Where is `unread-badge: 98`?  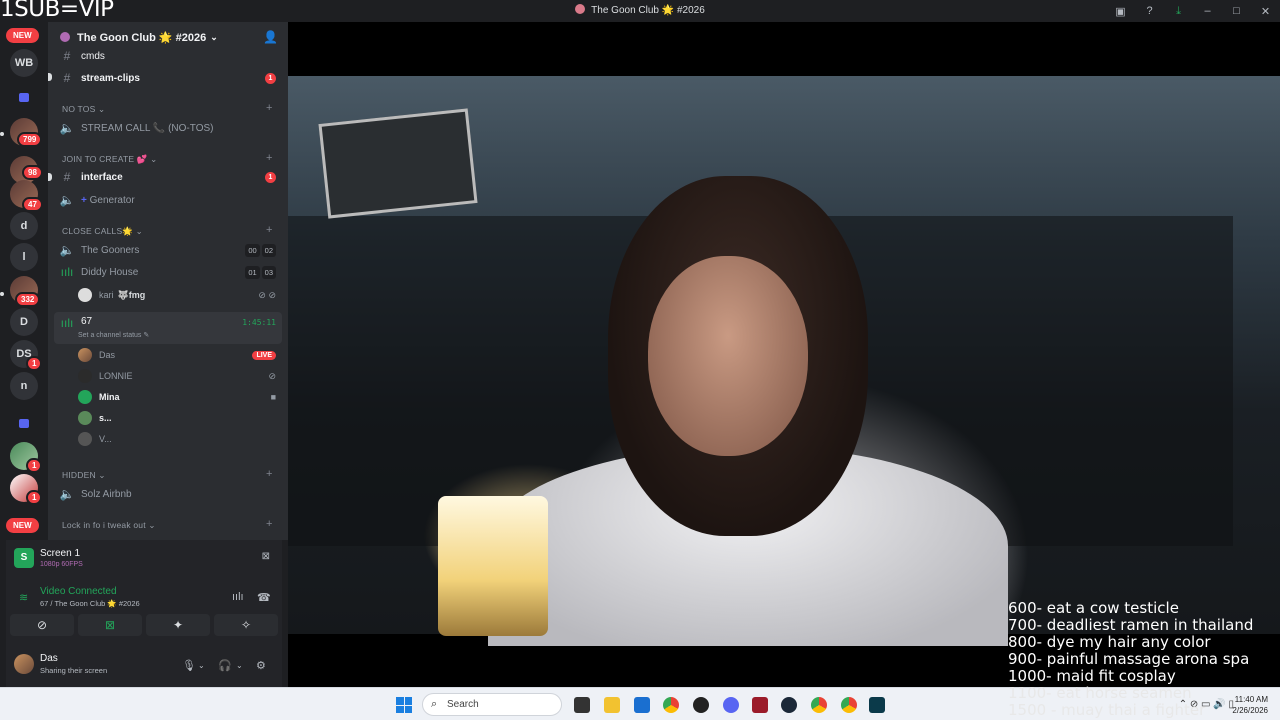
unread-badge: 98 is located at coordinates (32, 172).